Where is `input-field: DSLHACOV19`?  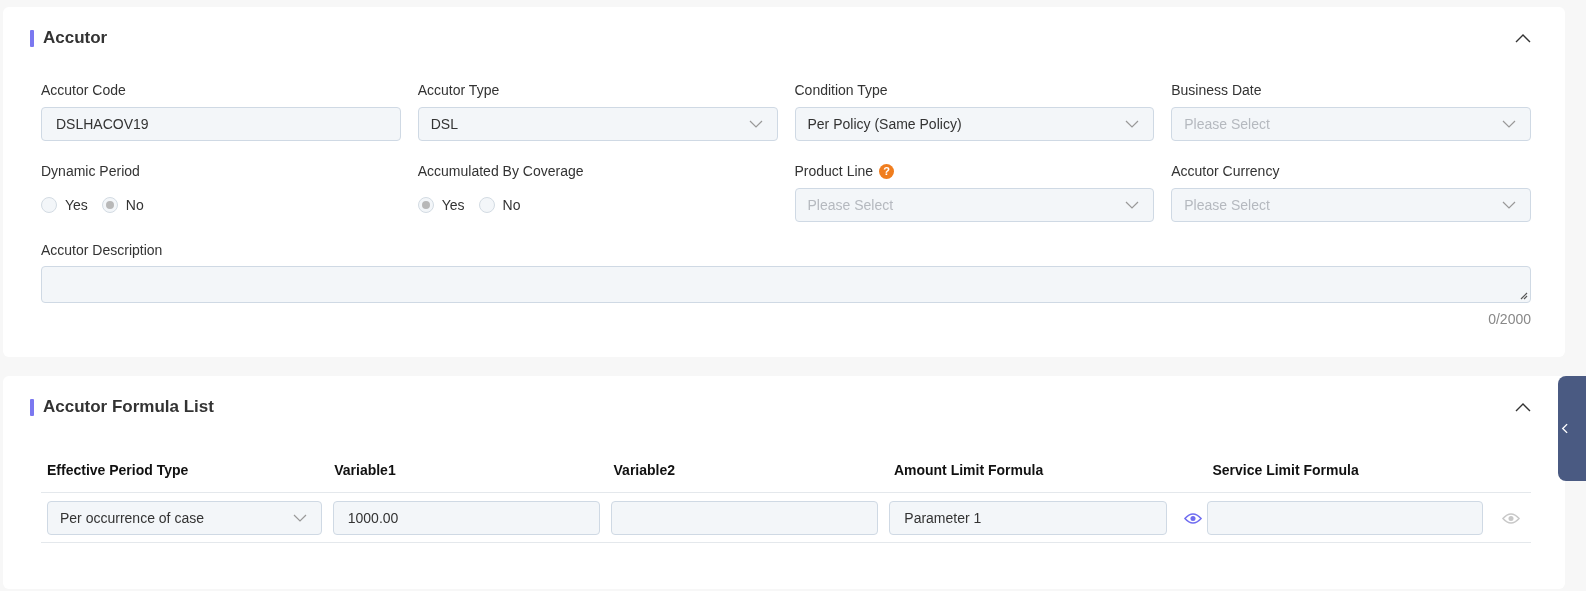
input-field: DSLHACOV19 is located at coordinates (221, 124).